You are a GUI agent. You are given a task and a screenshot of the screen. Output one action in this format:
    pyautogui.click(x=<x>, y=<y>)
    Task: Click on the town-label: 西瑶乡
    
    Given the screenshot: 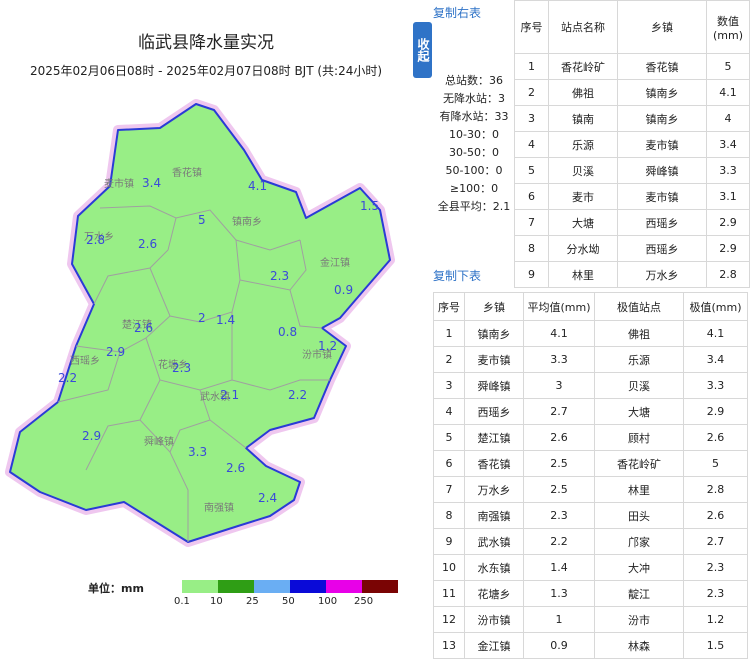 What is the action you would take?
    pyautogui.click(x=85, y=361)
    